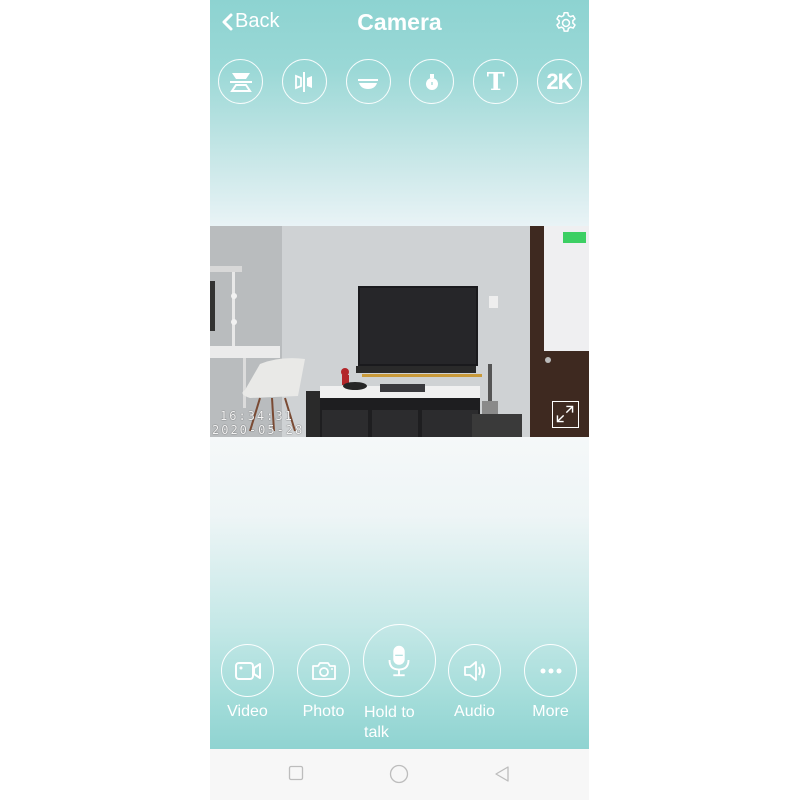 The height and width of the screenshot is (800, 800). I want to click on speaker-icon, so click(474, 670).